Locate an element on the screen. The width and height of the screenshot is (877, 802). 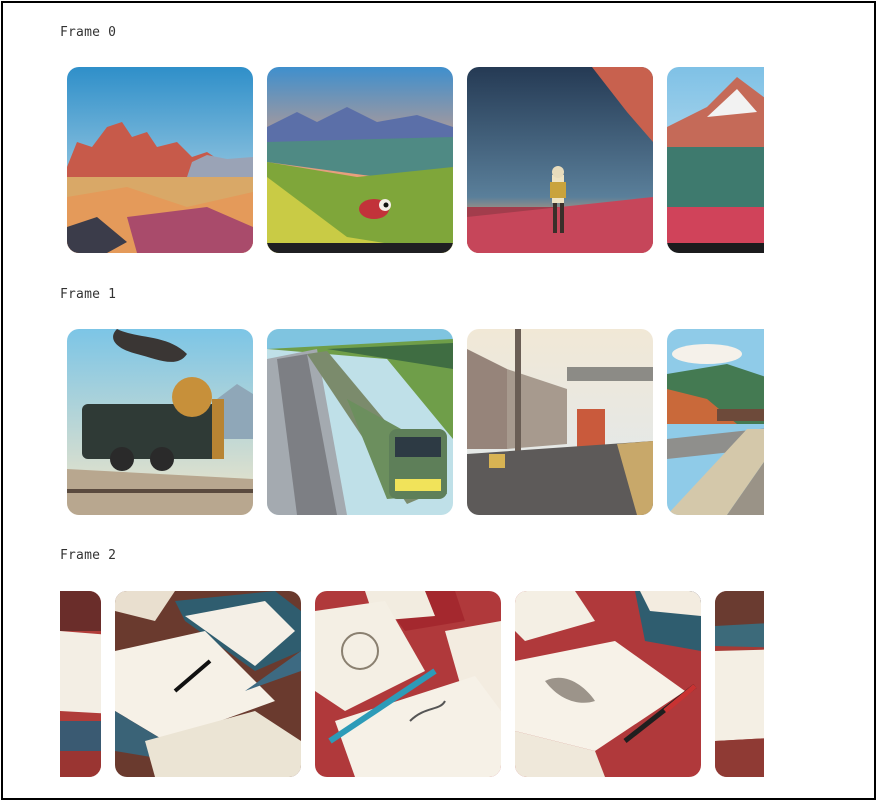
meadow-creature-image is located at coordinates (360, 160).